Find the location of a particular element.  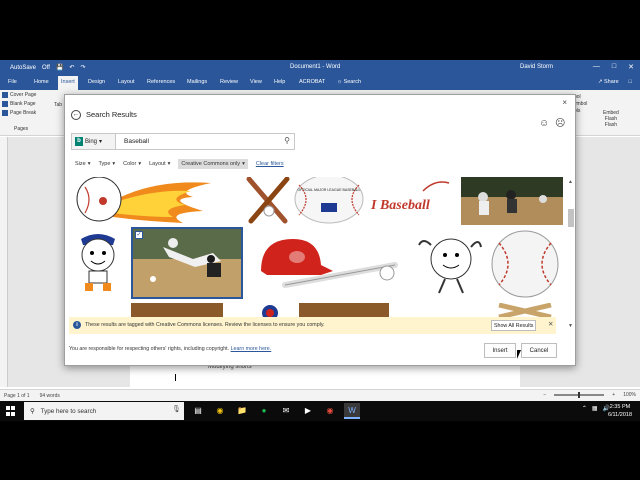

zoom-out-icon: − is located at coordinates (544, 395).